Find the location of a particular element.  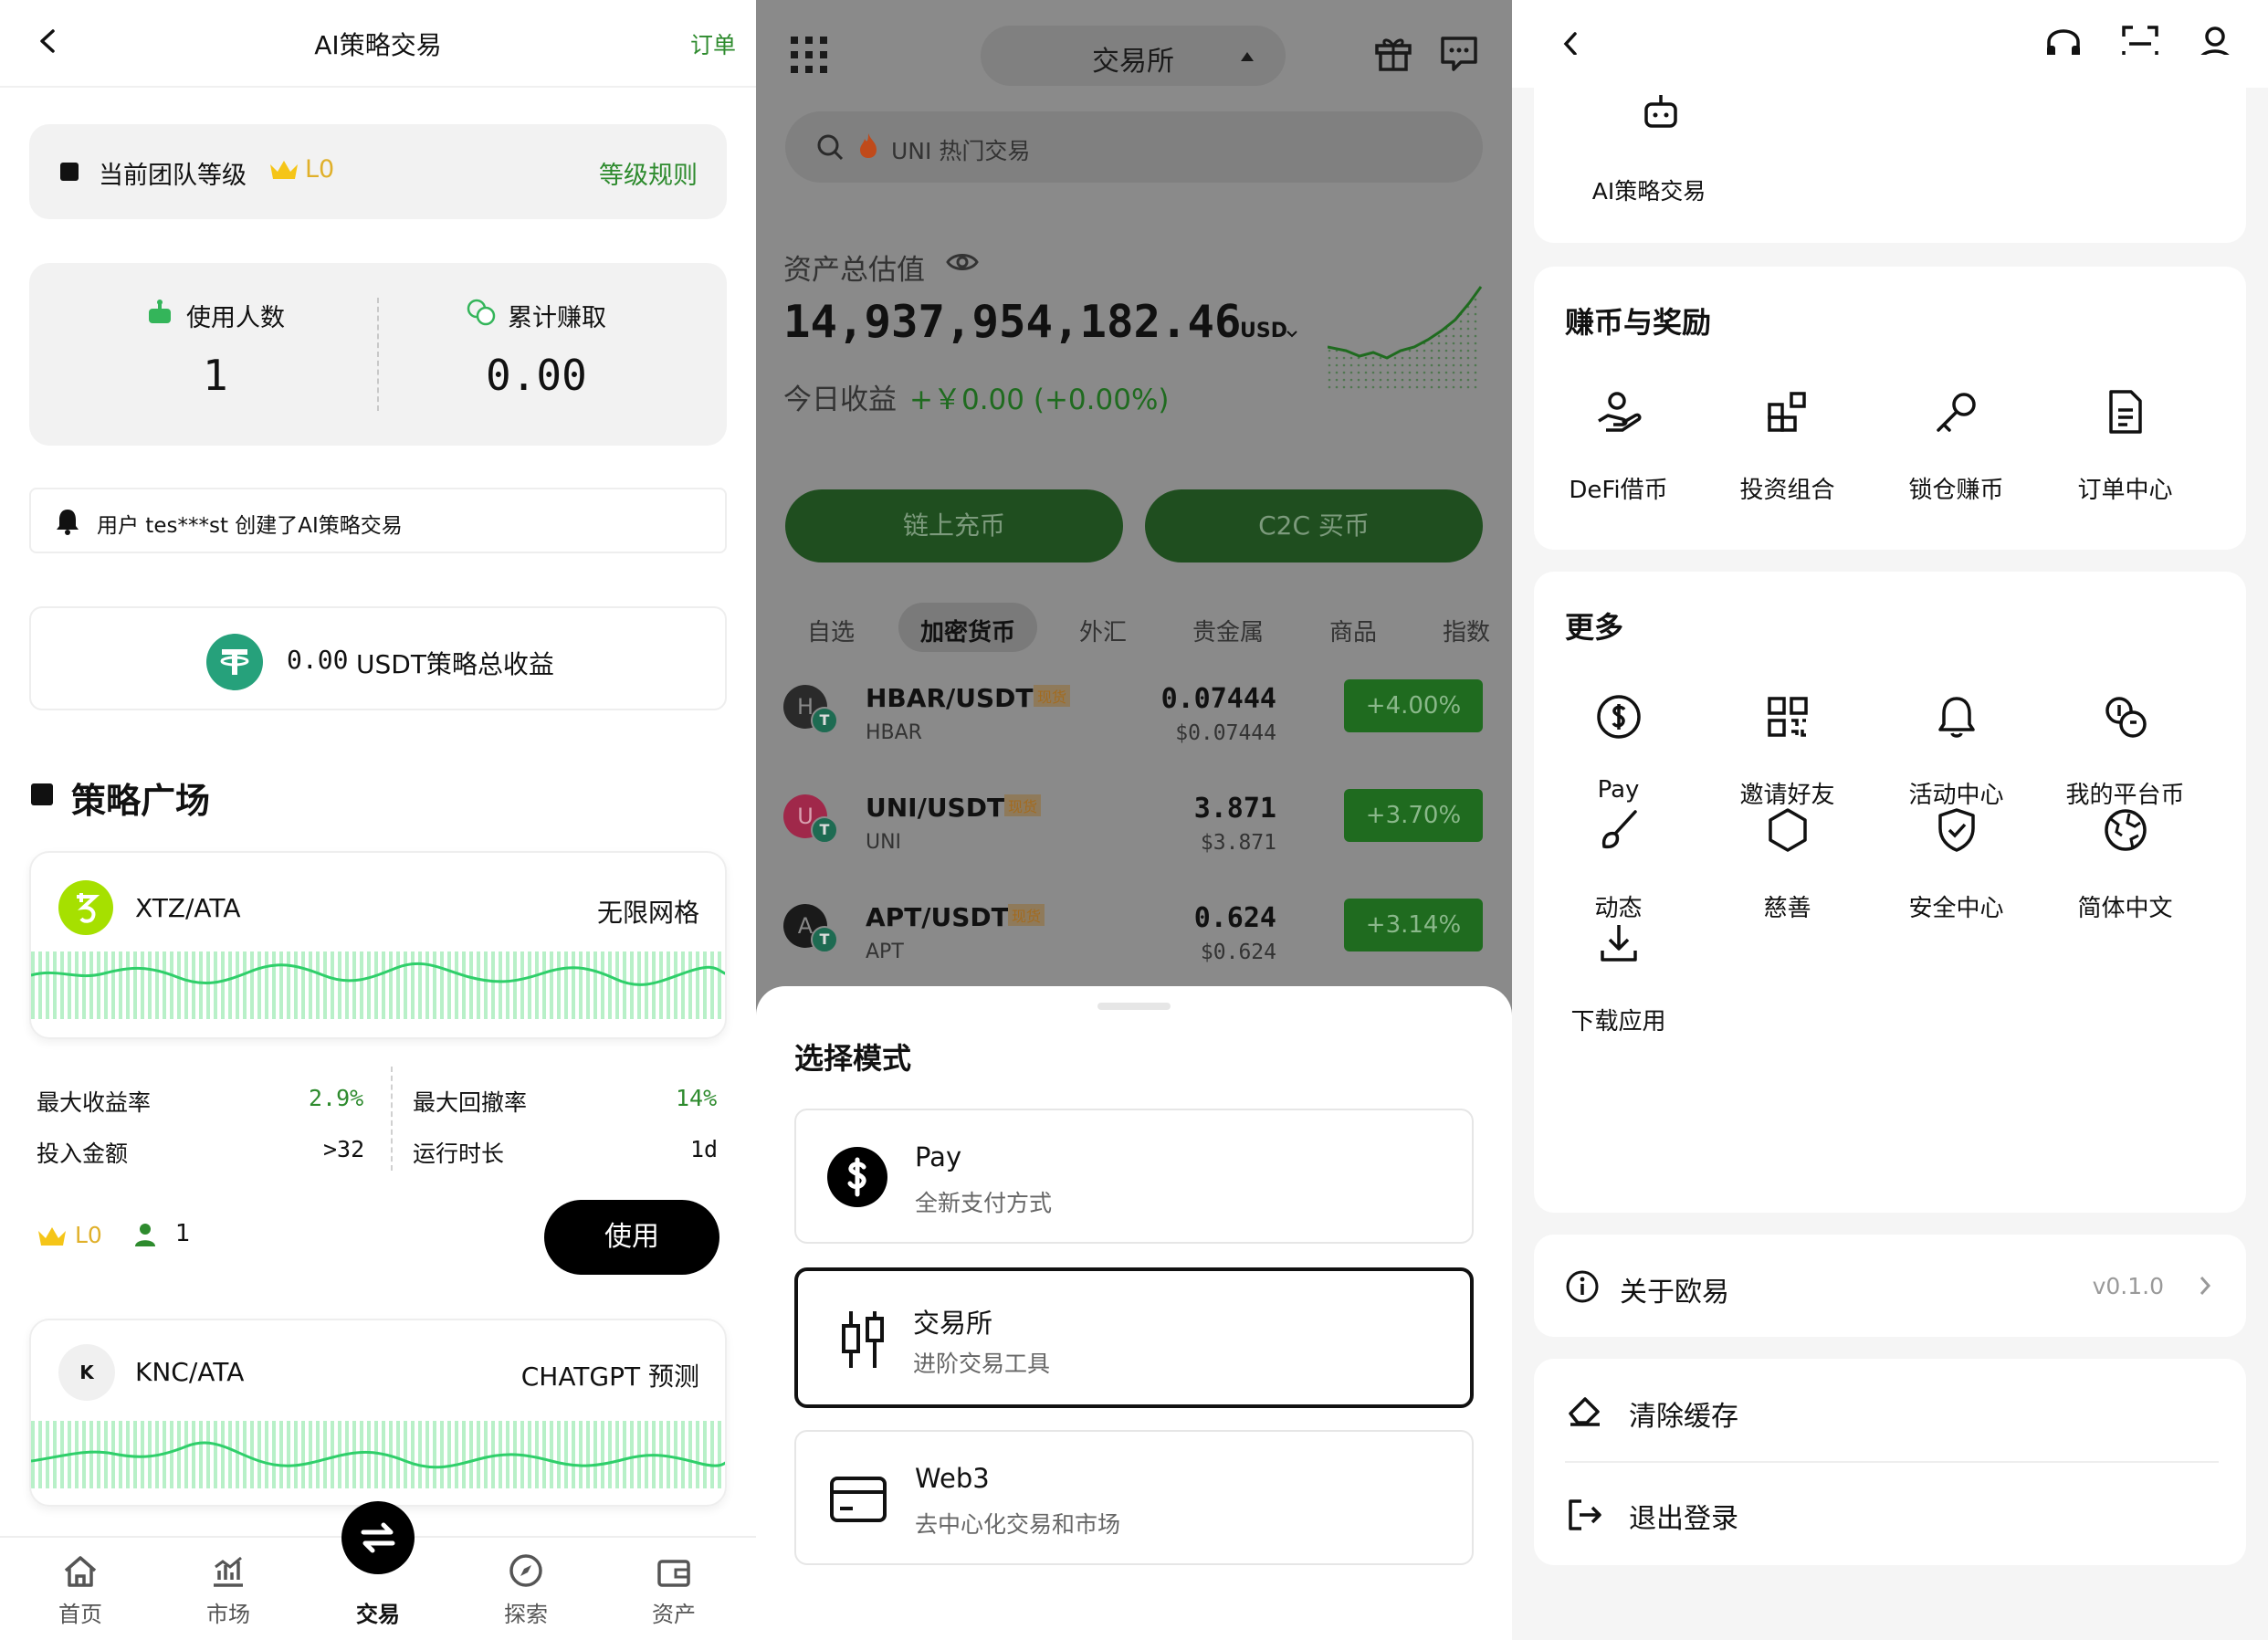

search-icon is located at coordinates (830, 148).